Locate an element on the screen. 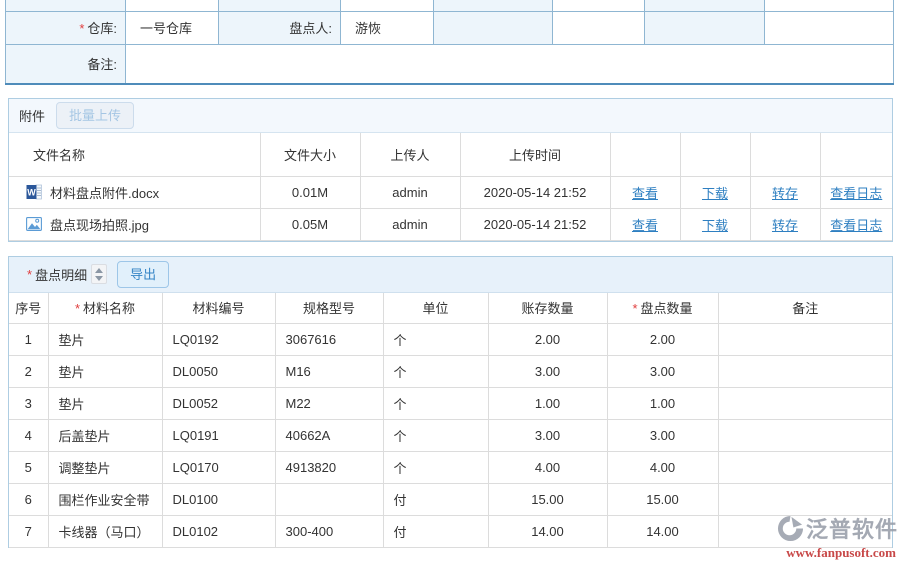 This screenshot has height=568, width=900. row-no: 1 is located at coordinates (29, 339).